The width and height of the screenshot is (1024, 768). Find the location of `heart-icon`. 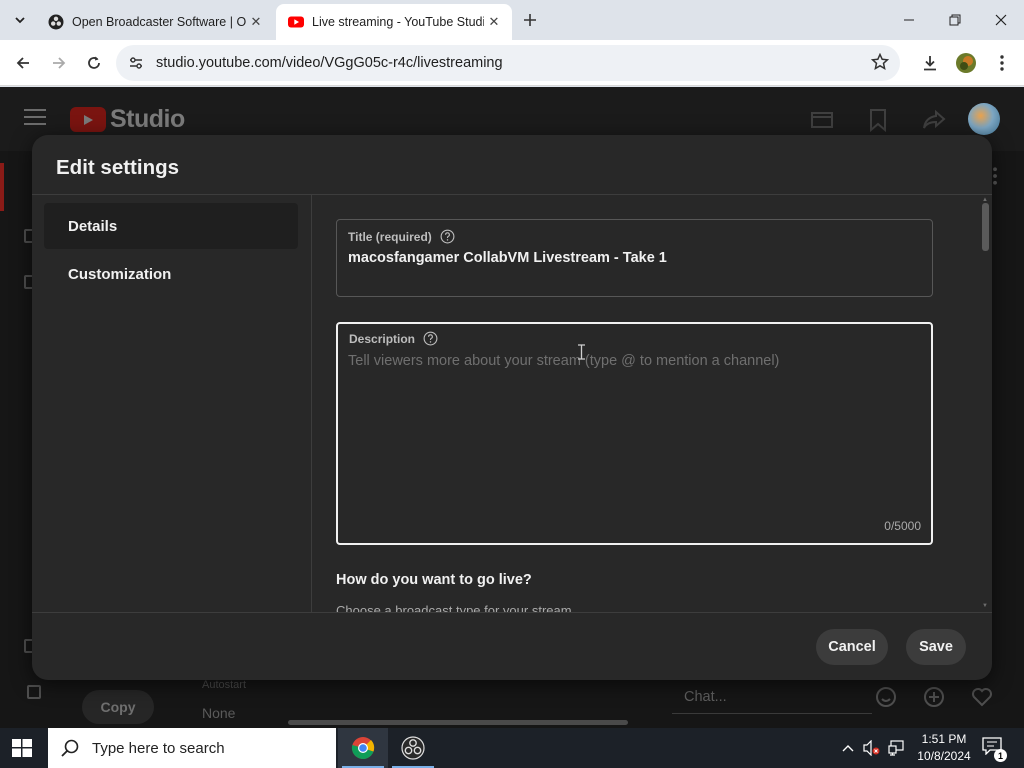

heart-icon is located at coordinates (982, 697).